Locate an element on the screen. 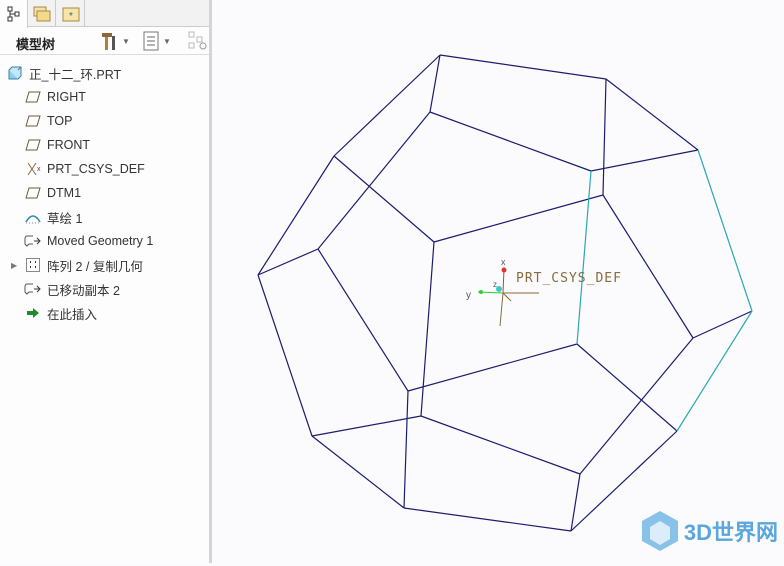 Image resolution: width=784 pixels, height=566 pixels. settings-dropdown: ▼ is located at coordinates (115, 41).